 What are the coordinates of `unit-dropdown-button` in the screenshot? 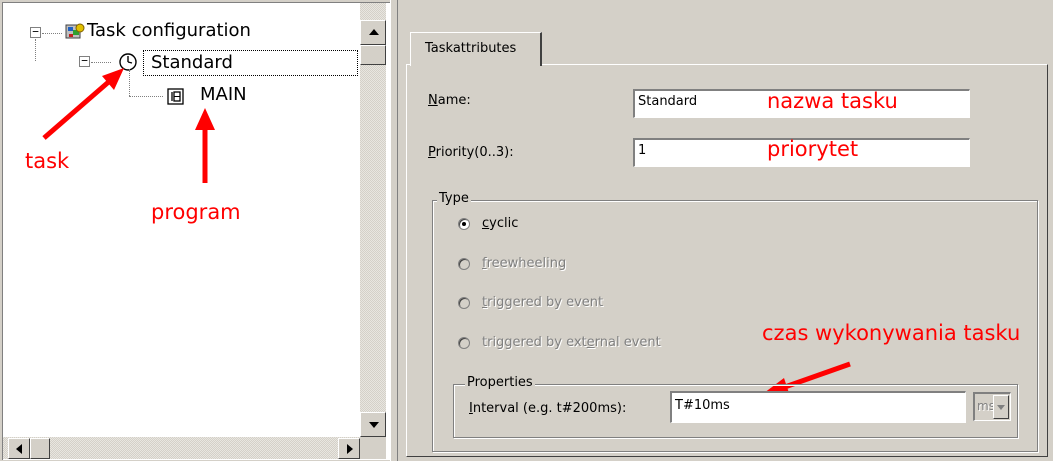 It's located at (1001, 407).